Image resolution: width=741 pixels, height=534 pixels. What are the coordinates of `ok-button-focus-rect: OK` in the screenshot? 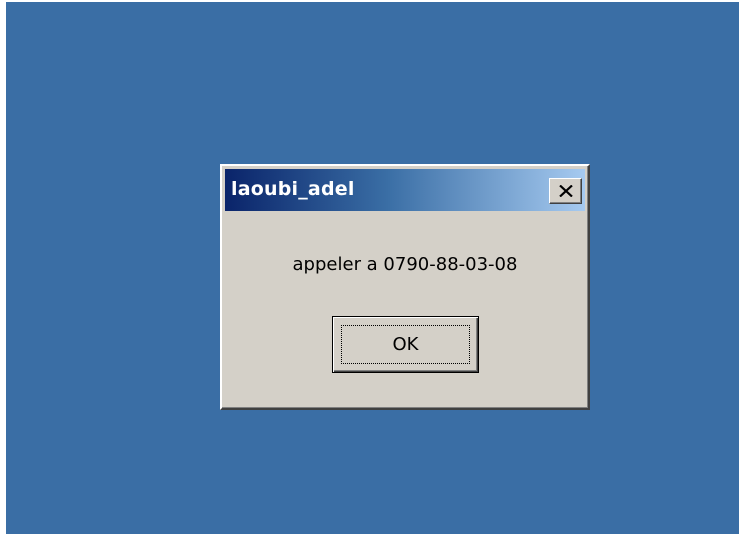 It's located at (405, 344).